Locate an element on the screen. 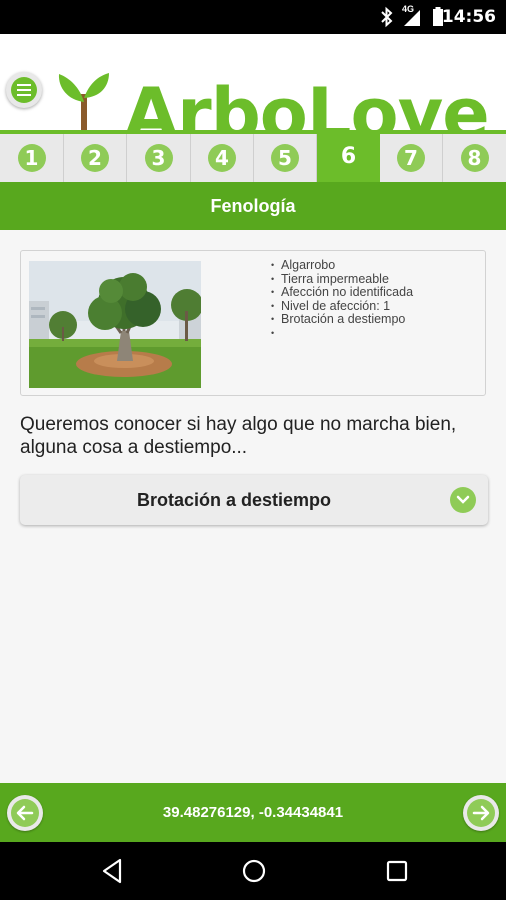  step-tab-4: 4 is located at coordinates (222, 158).